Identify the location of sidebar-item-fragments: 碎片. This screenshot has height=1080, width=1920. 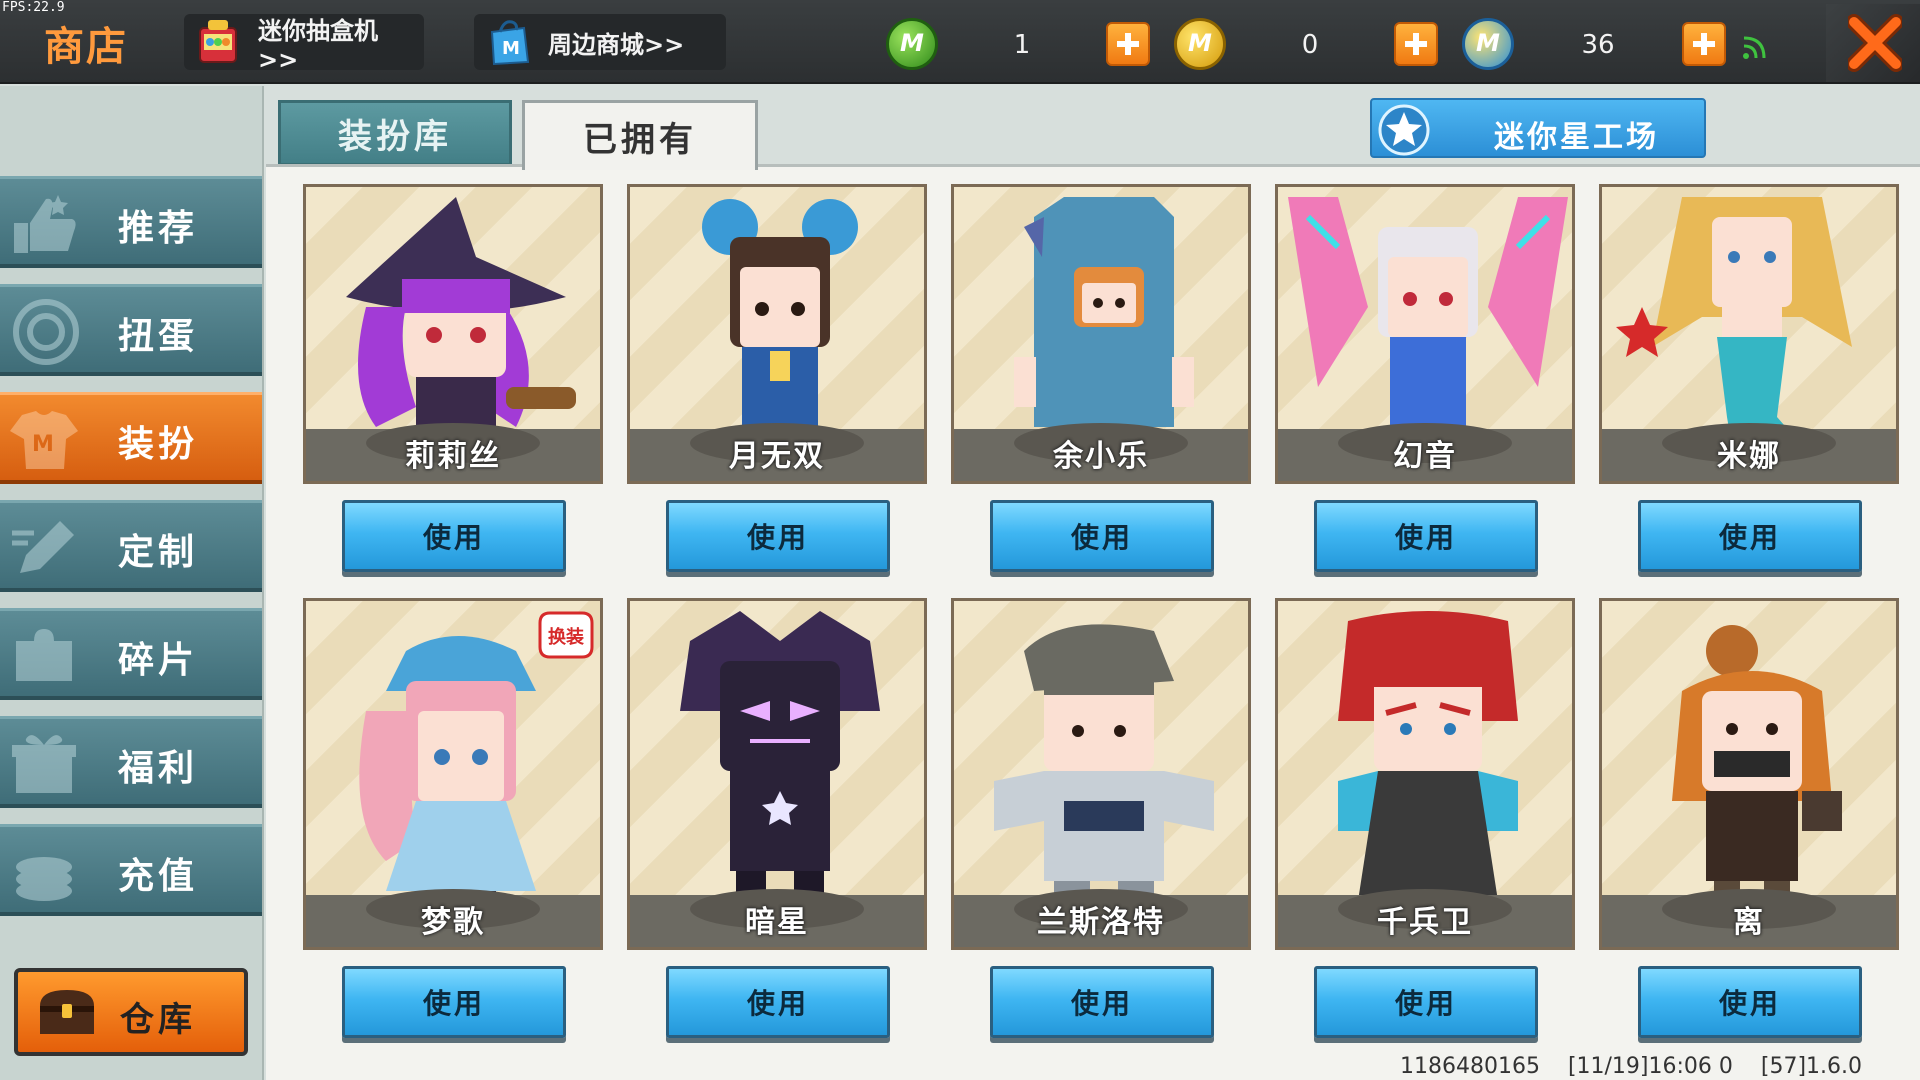
(131, 654).